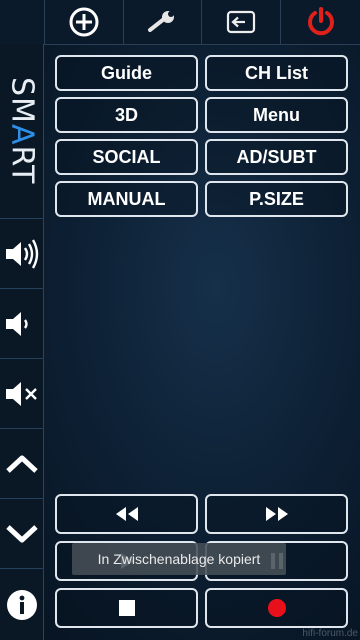 This screenshot has width=360, height=640. I want to click on channel-up-button, so click(22, 464).